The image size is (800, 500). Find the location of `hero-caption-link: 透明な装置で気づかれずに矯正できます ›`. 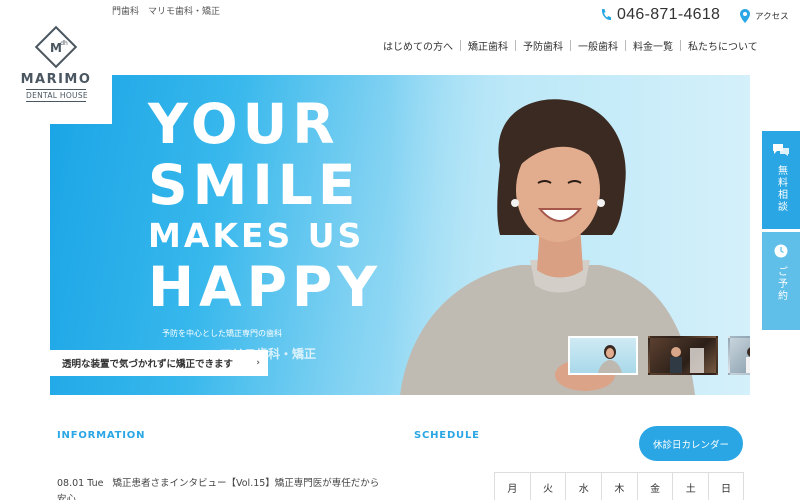

hero-caption-link: 透明な装置で気づかれずに矯正できます › is located at coordinates (159, 363).